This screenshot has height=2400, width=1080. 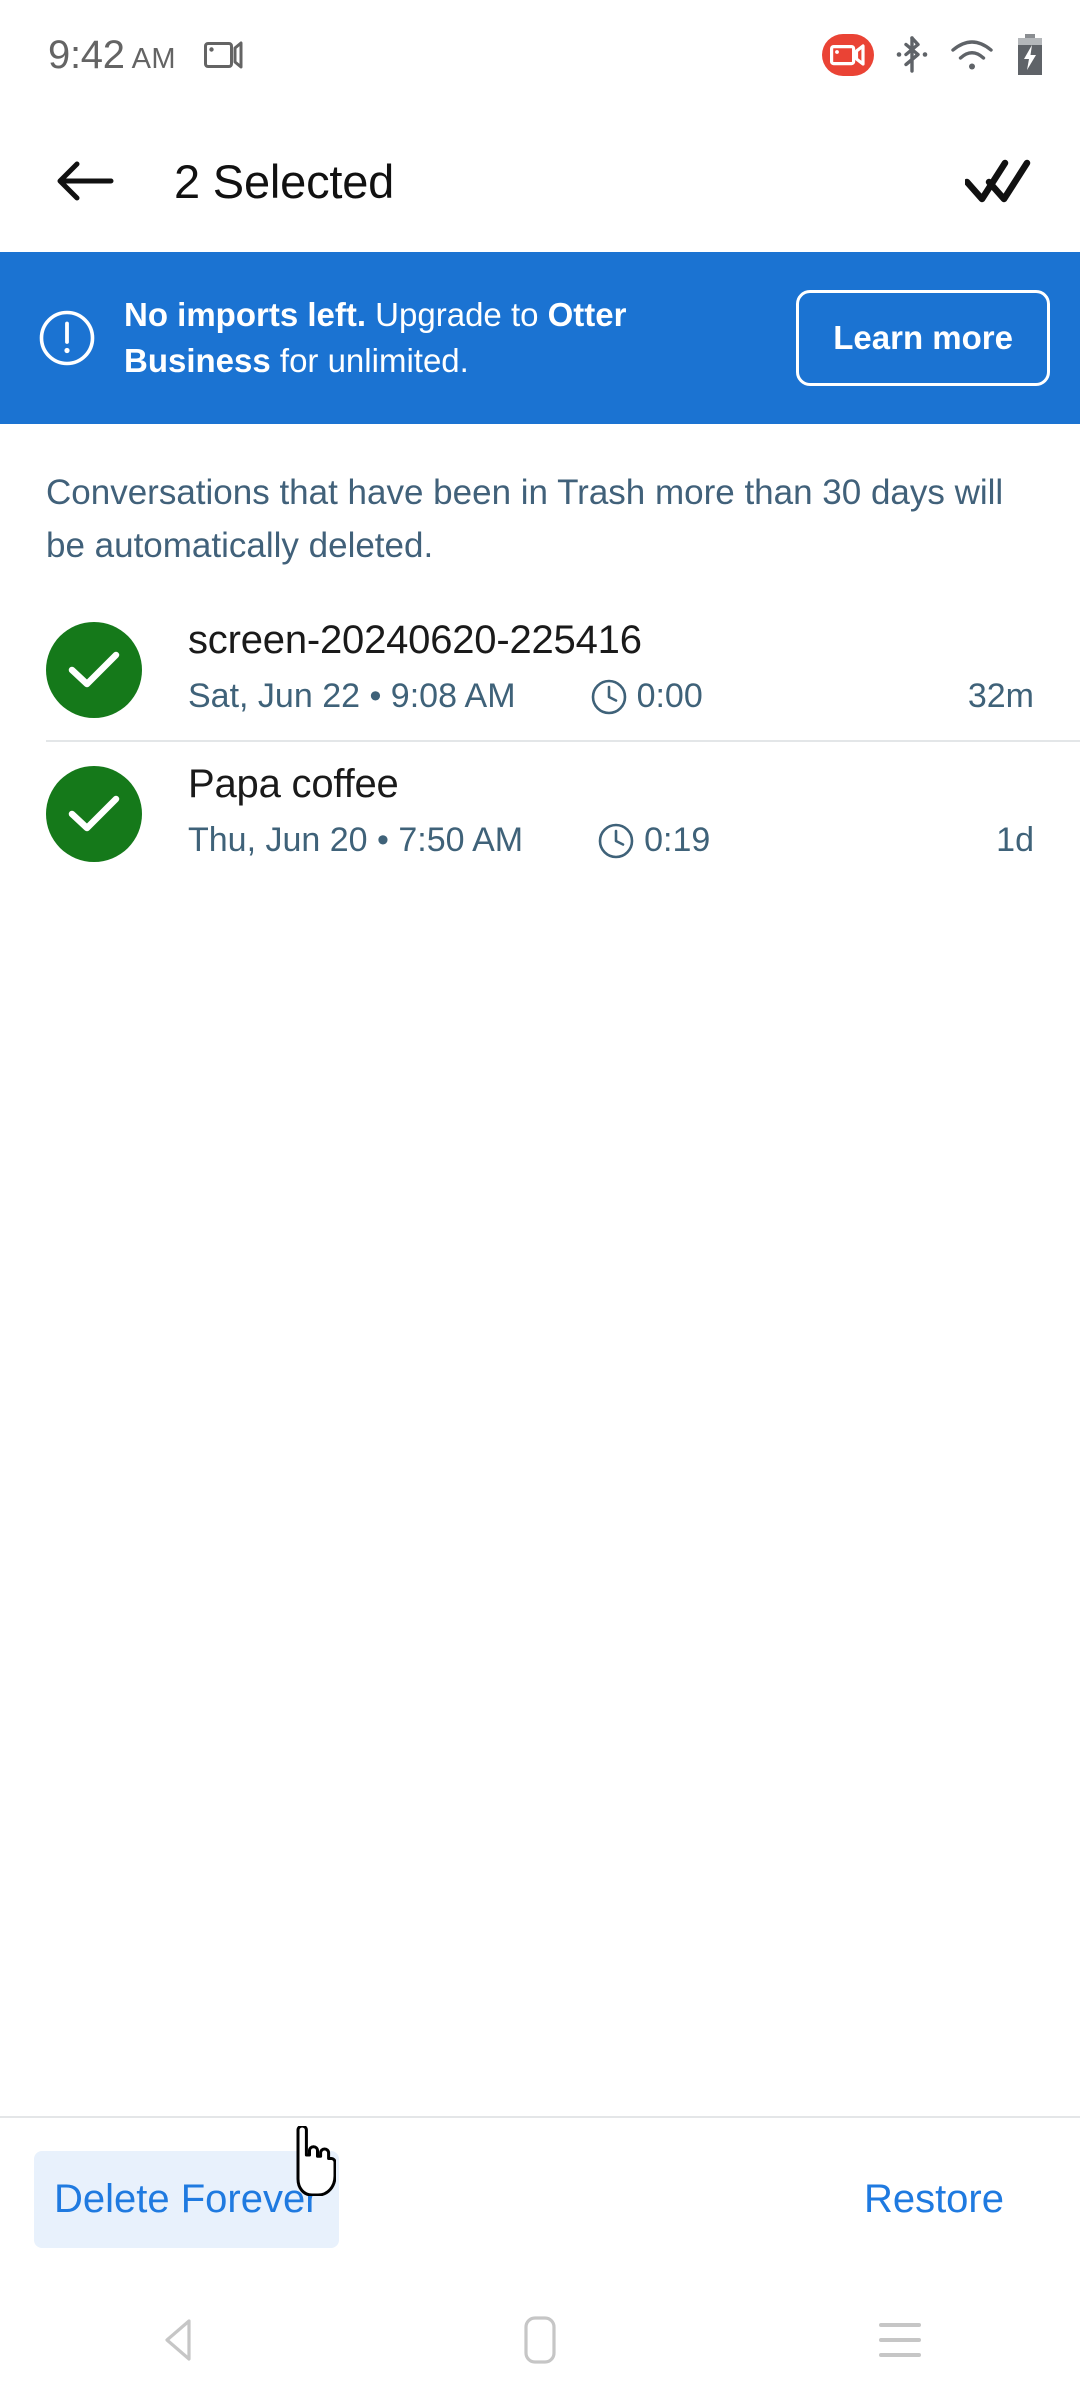 What do you see at coordinates (457, 314) in the screenshot?
I see `banner-normal-1: Upgrade to` at bounding box center [457, 314].